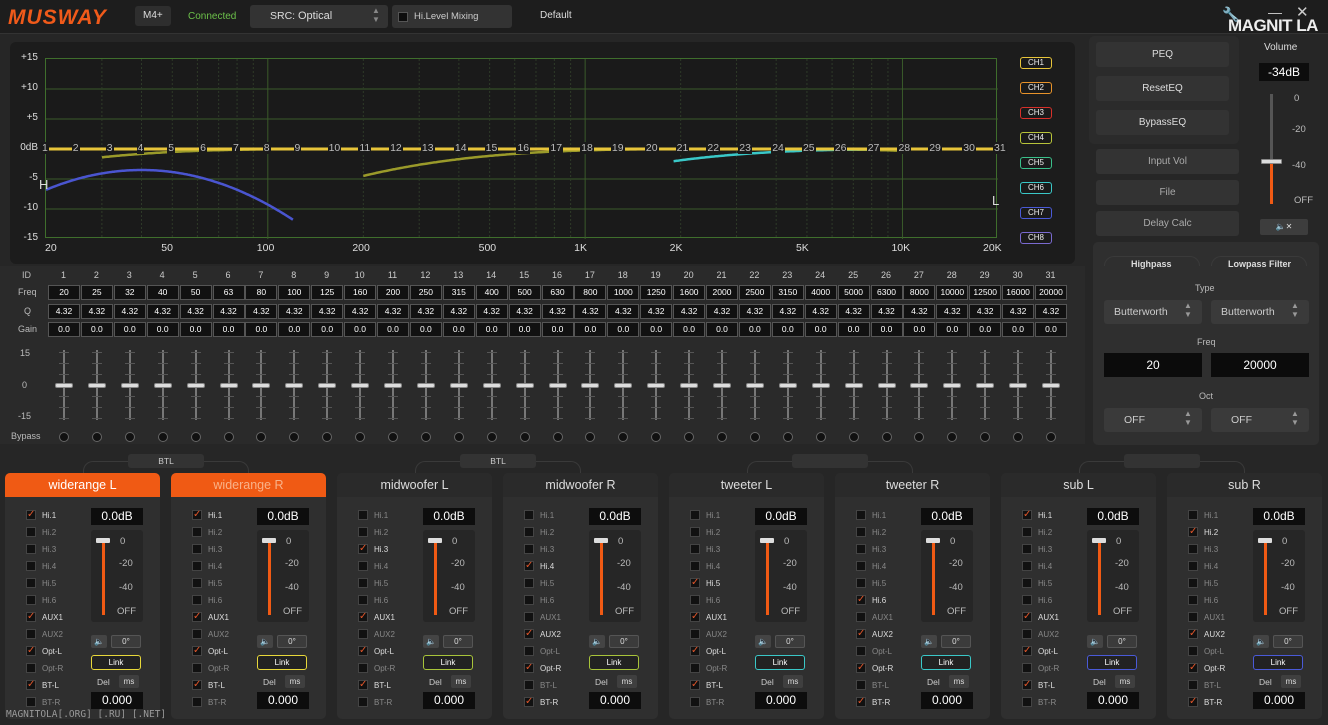 The width and height of the screenshot is (1328, 725). Describe the element at coordinates (556, 148) in the screenshot. I see `band-marker: 17` at that location.